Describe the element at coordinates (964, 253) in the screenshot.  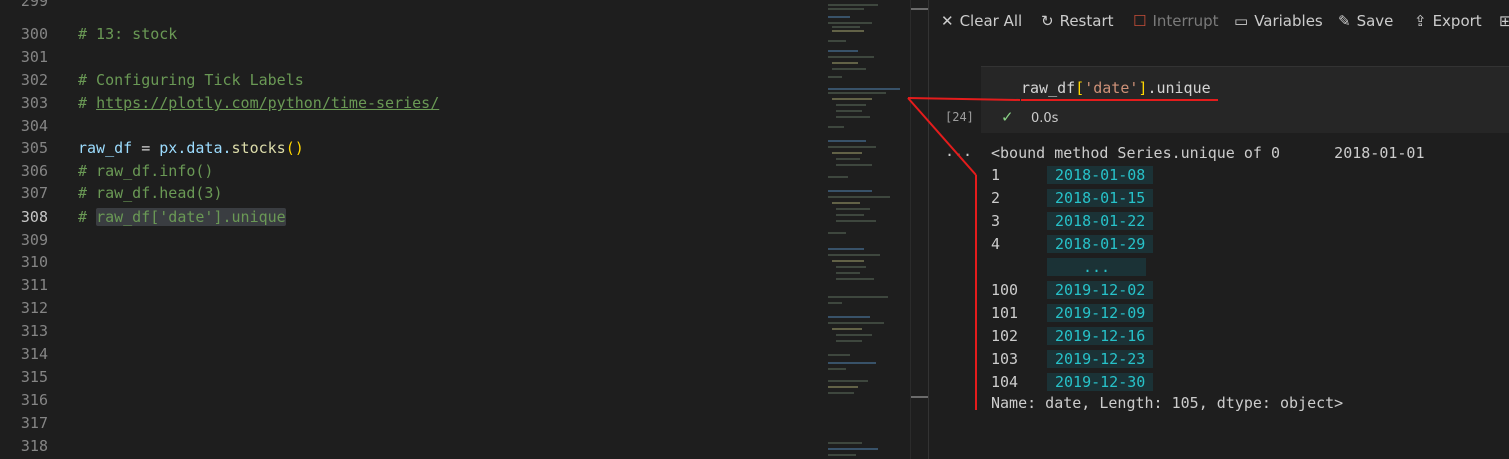
I see `annotation-lines` at that location.